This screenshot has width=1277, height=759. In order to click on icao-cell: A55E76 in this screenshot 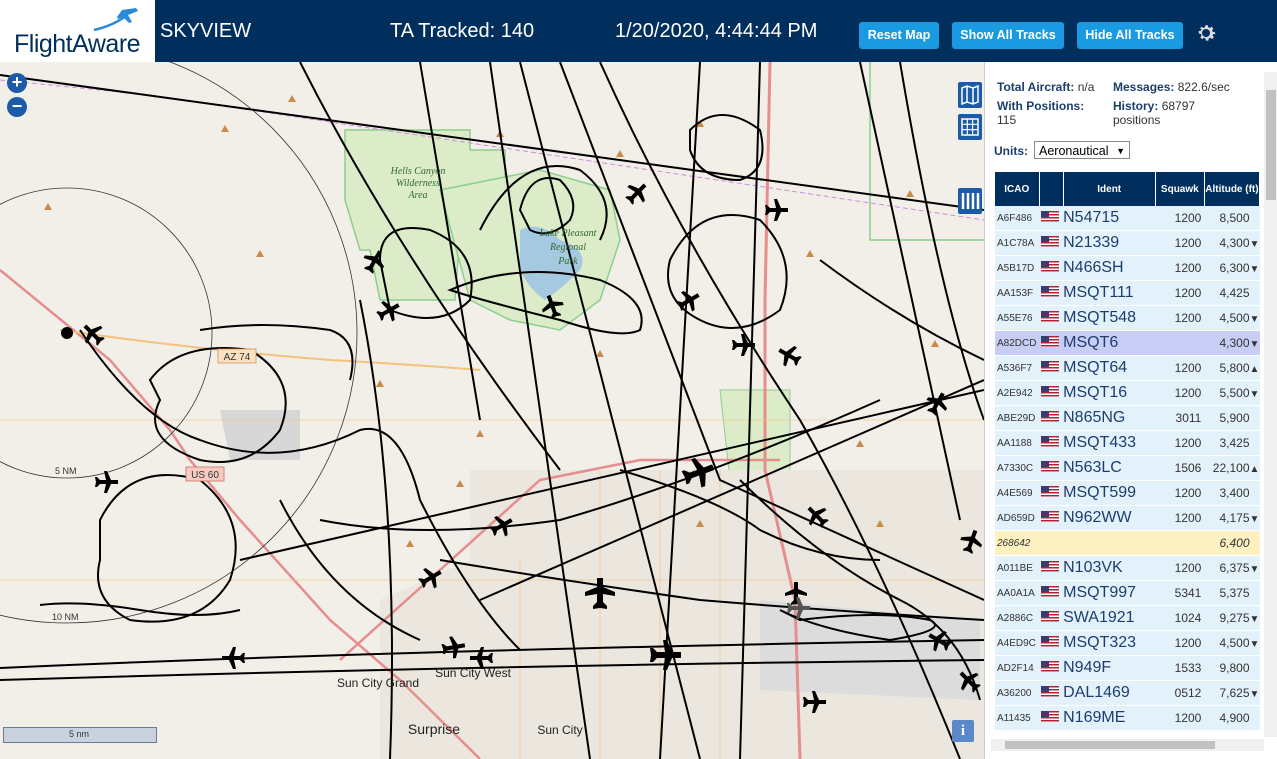, I will do `click(1017, 318)`.